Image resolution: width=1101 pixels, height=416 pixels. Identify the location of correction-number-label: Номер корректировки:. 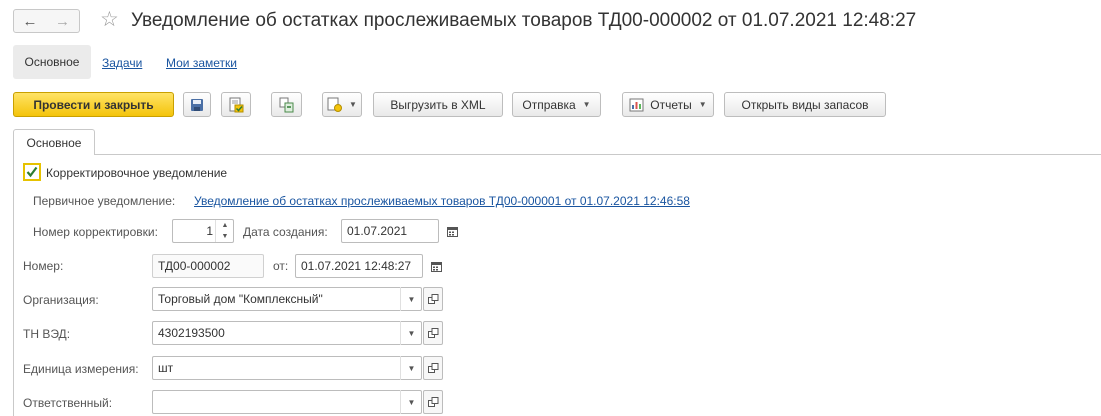
(95, 232).